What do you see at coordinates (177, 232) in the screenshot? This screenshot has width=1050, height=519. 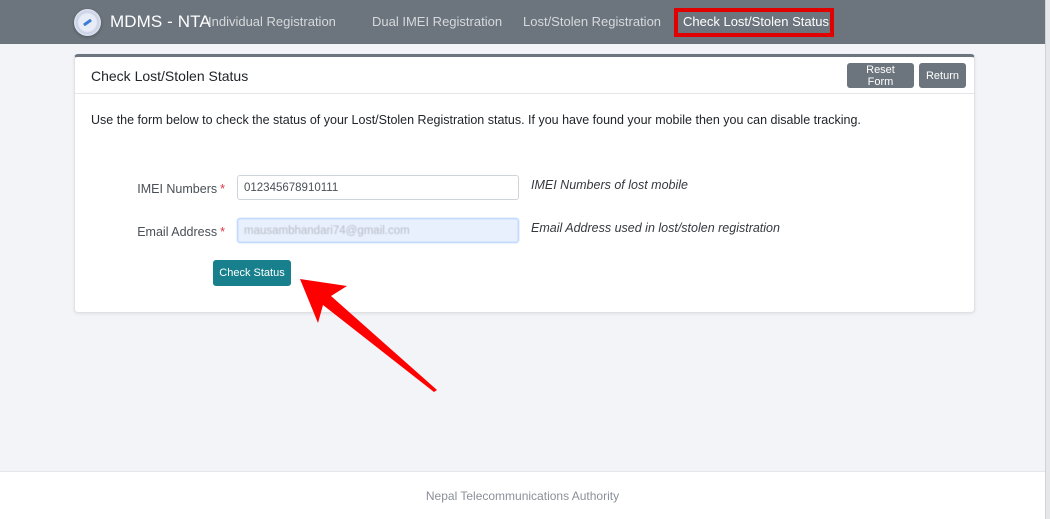 I see `email-label-text: Email Address` at bounding box center [177, 232].